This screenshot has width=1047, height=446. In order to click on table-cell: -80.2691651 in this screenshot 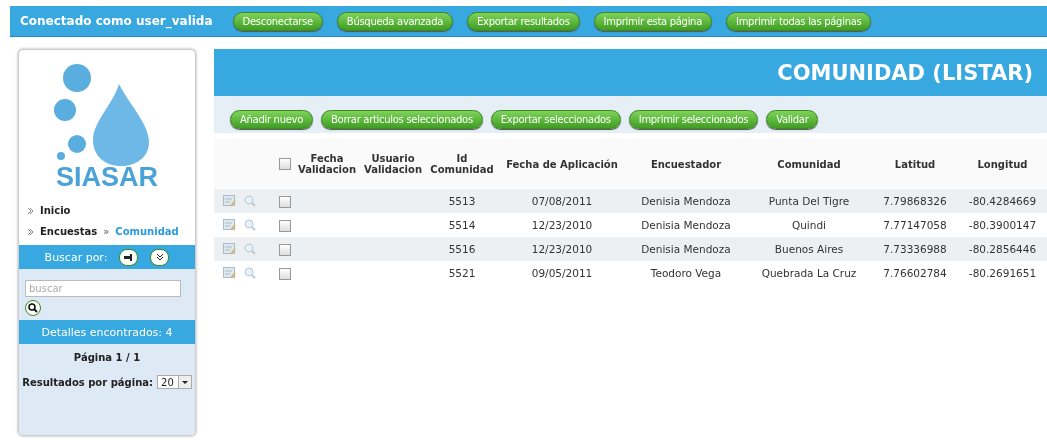, I will do `click(1002, 273)`.